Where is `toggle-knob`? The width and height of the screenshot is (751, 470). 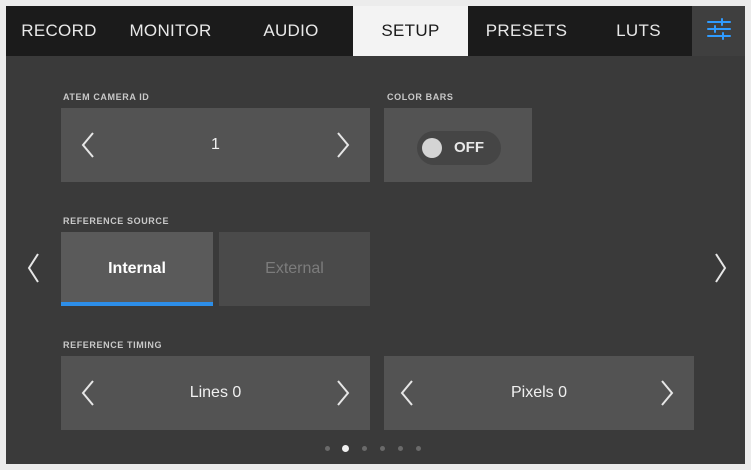 toggle-knob is located at coordinates (432, 148).